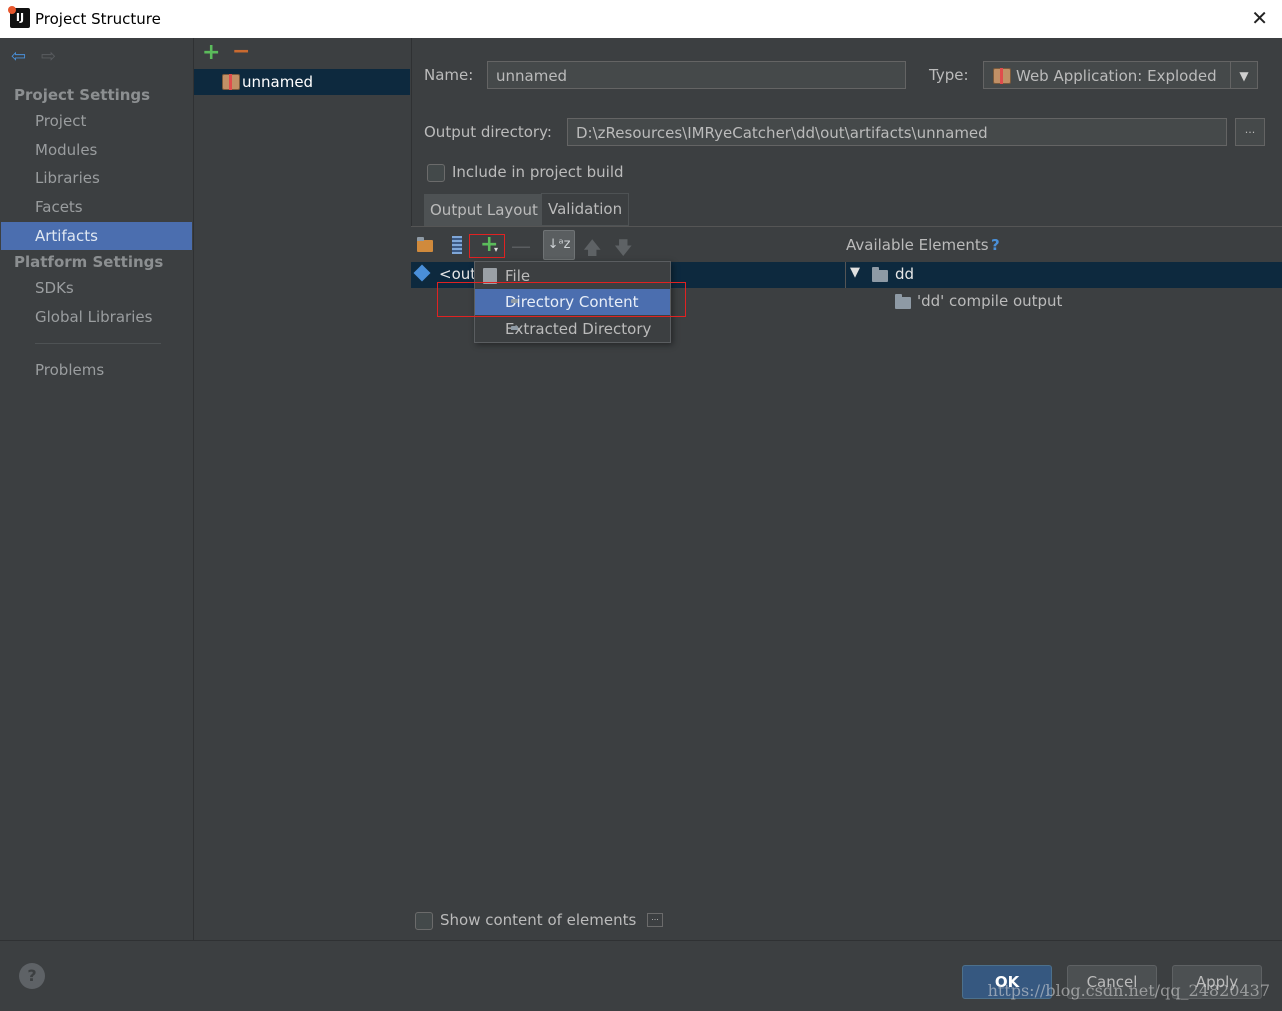  What do you see at coordinates (488, 132) in the screenshot?
I see `output-directory-label: Output directory:` at bounding box center [488, 132].